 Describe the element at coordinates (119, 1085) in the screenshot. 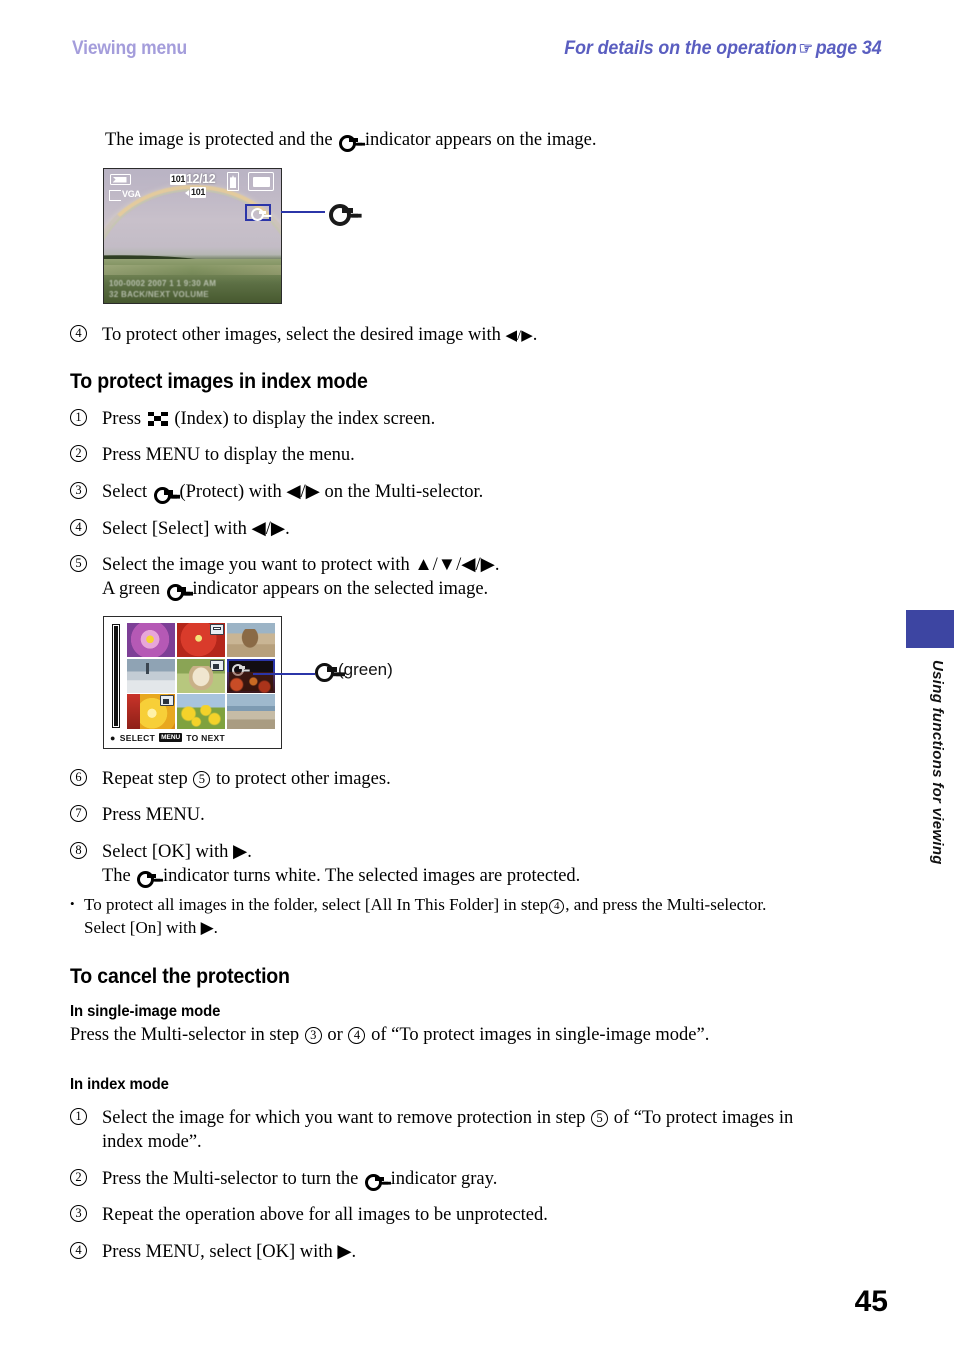

I see `subheading-index-mode: In index mode` at that location.